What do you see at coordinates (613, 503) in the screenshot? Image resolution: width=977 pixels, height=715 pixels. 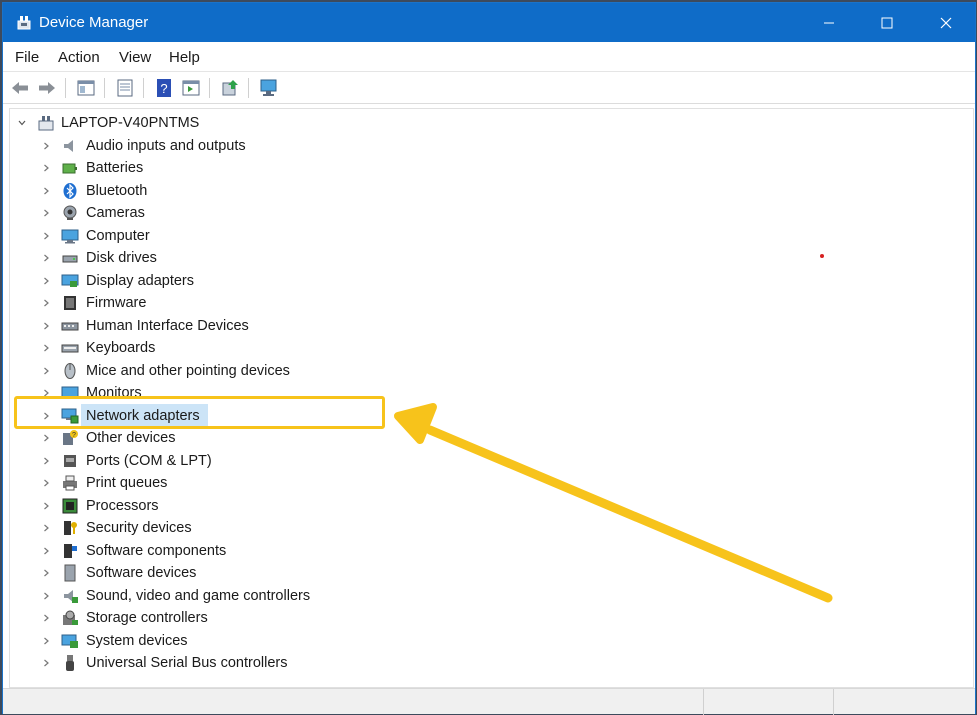 I see `annotation-arrow` at bounding box center [613, 503].